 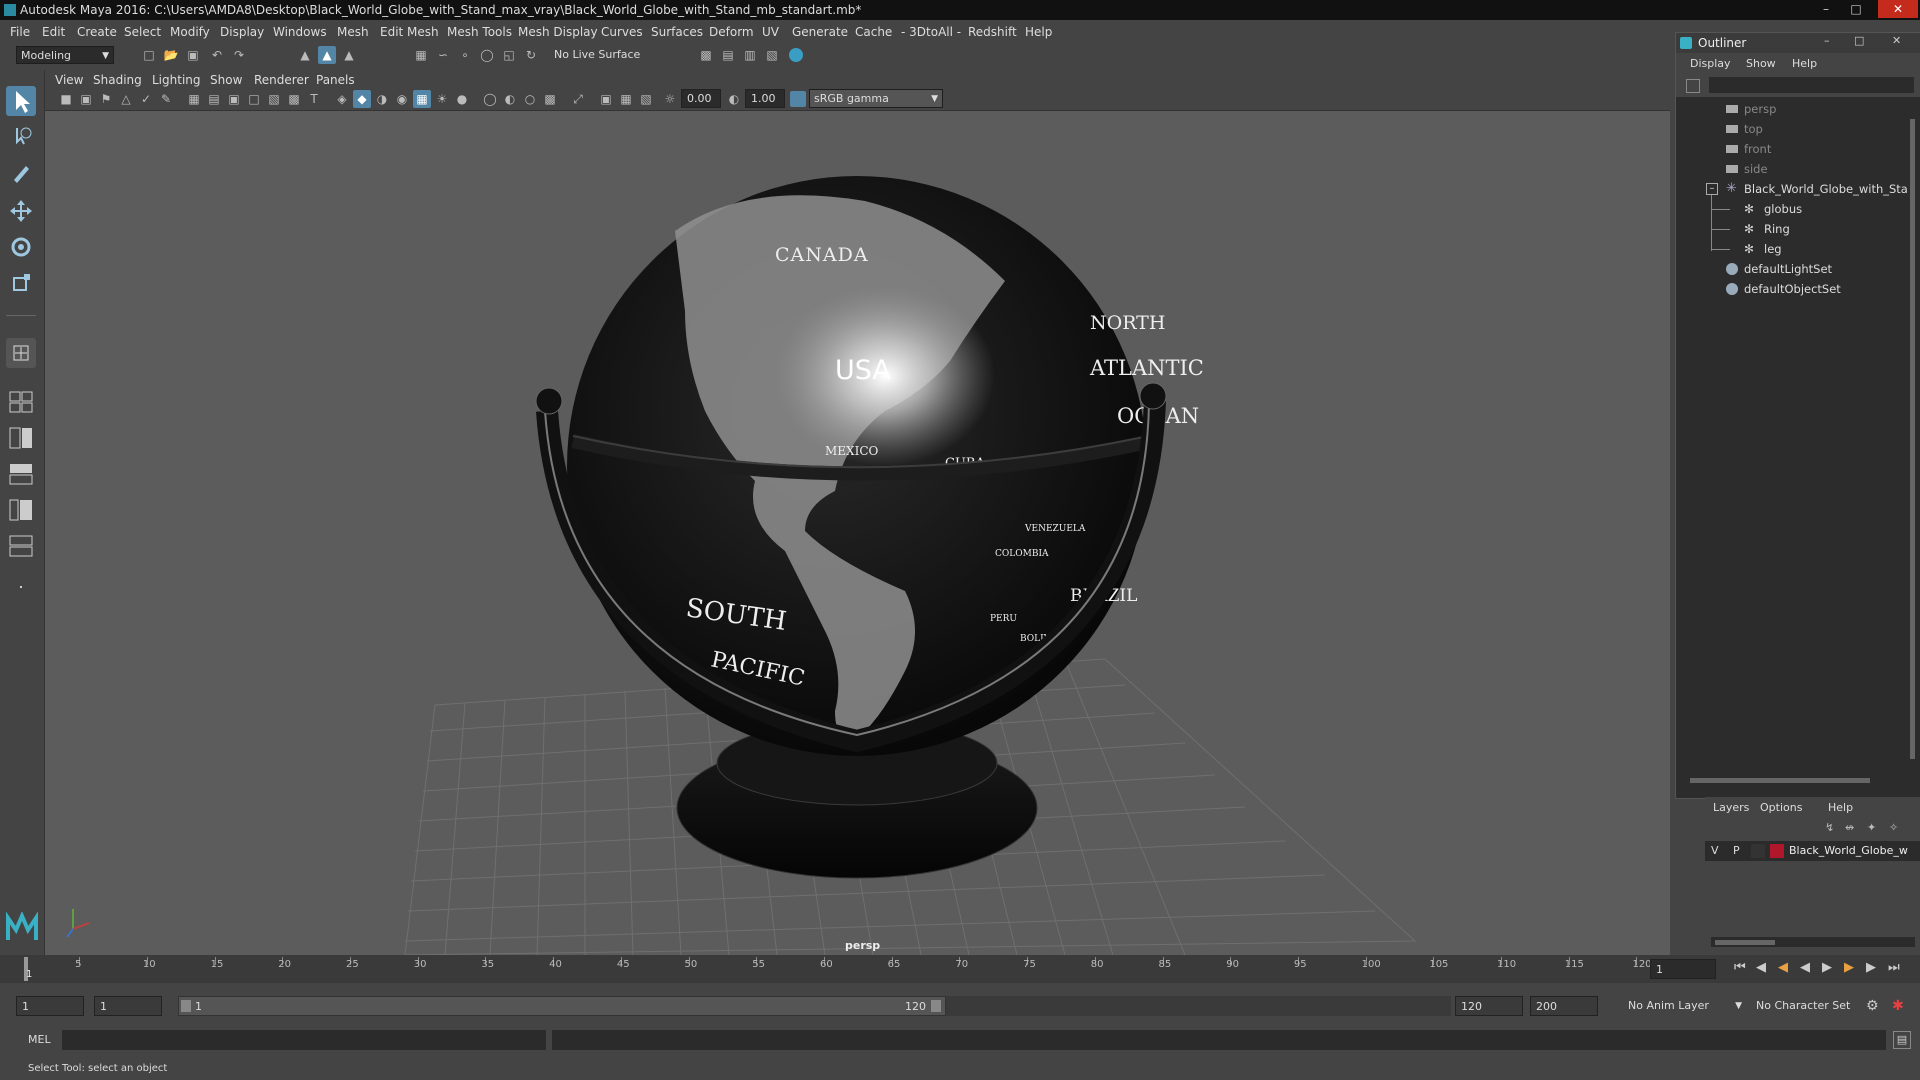 What do you see at coordinates (465, 55) in the screenshot?
I see `snap-point-icon: ∘` at bounding box center [465, 55].